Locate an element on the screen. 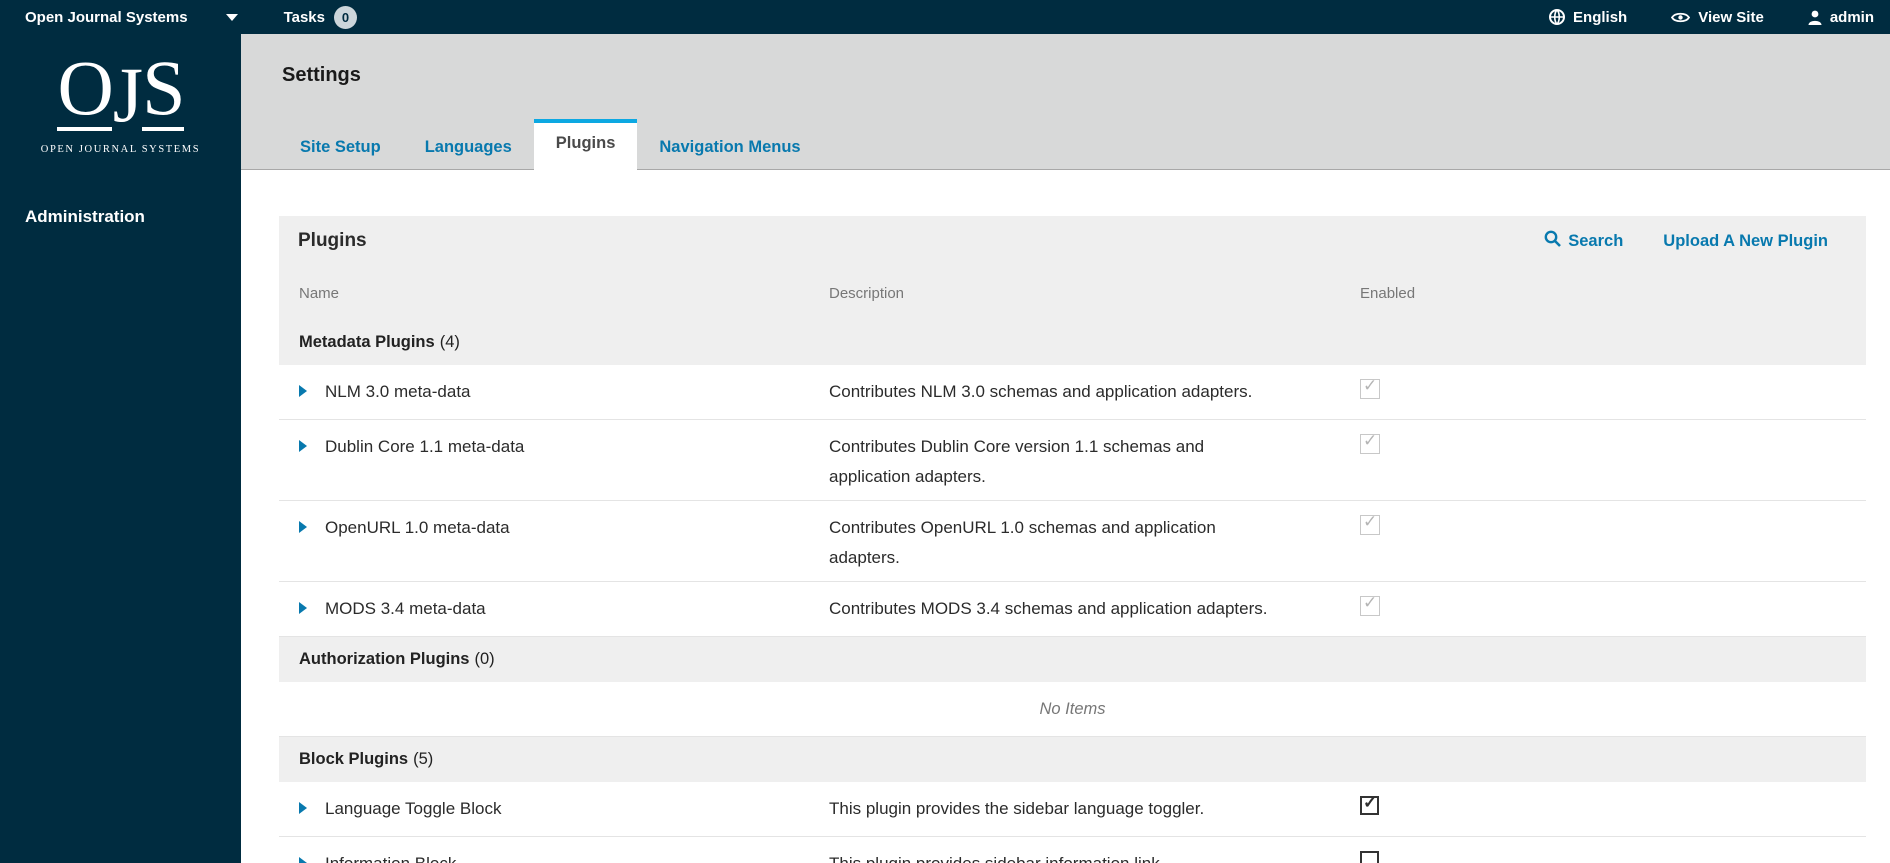 This screenshot has width=1890, height=863. search-label: Search is located at coordinates (1596, 240).